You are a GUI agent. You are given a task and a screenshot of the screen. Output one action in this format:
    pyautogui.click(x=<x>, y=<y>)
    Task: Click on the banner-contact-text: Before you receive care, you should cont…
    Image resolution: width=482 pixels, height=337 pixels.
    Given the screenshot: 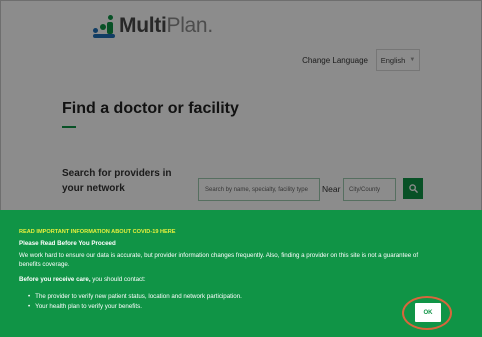 What is the action you would take?
    pyautogui.click(x=82, y=279)
    